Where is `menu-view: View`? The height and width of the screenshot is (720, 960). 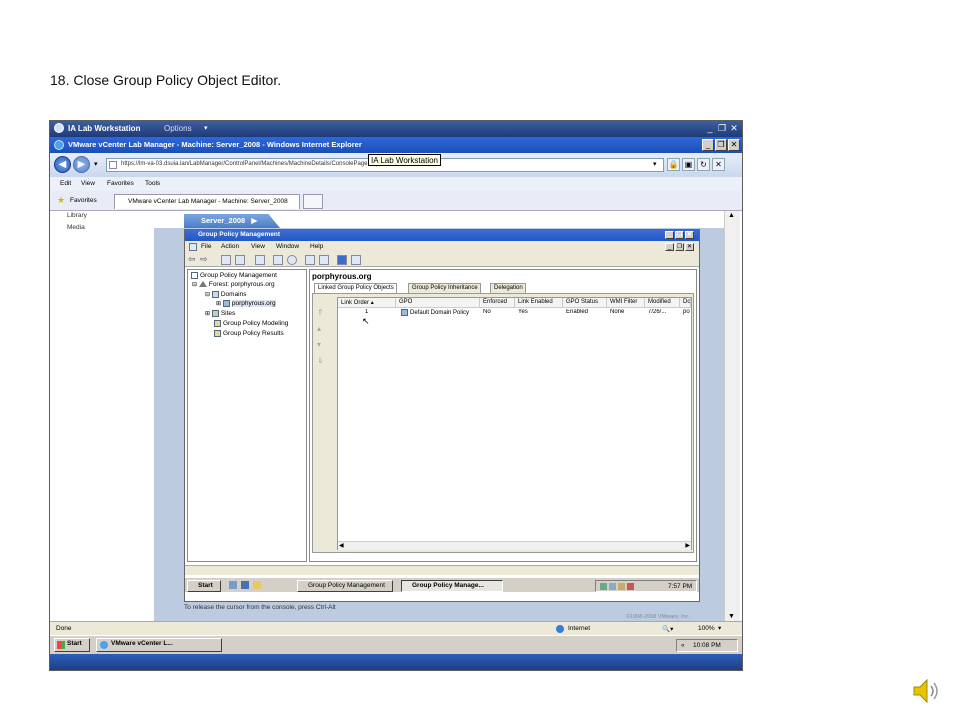 menu-view: View is located at coordinates (88, 183).